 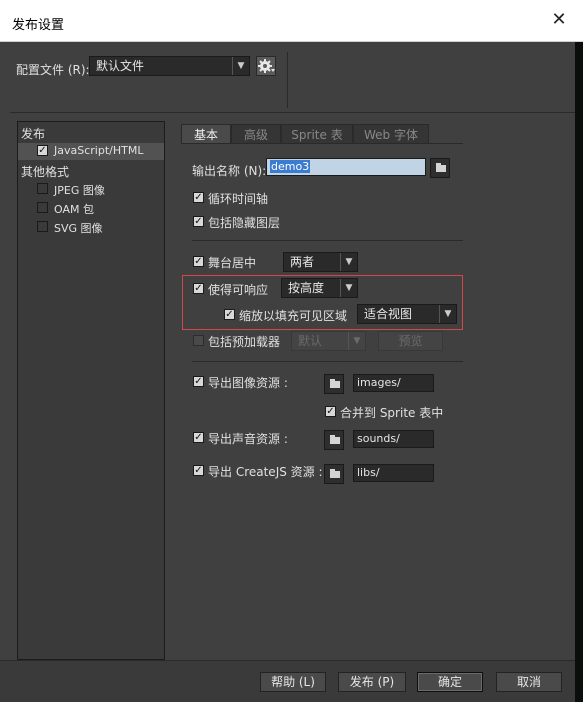 What do you see at coordinates (98, 150) in the screenshot?
I see `tree-item-javascript-html: JavaScript/HTML` at bounding box center [98, 150].